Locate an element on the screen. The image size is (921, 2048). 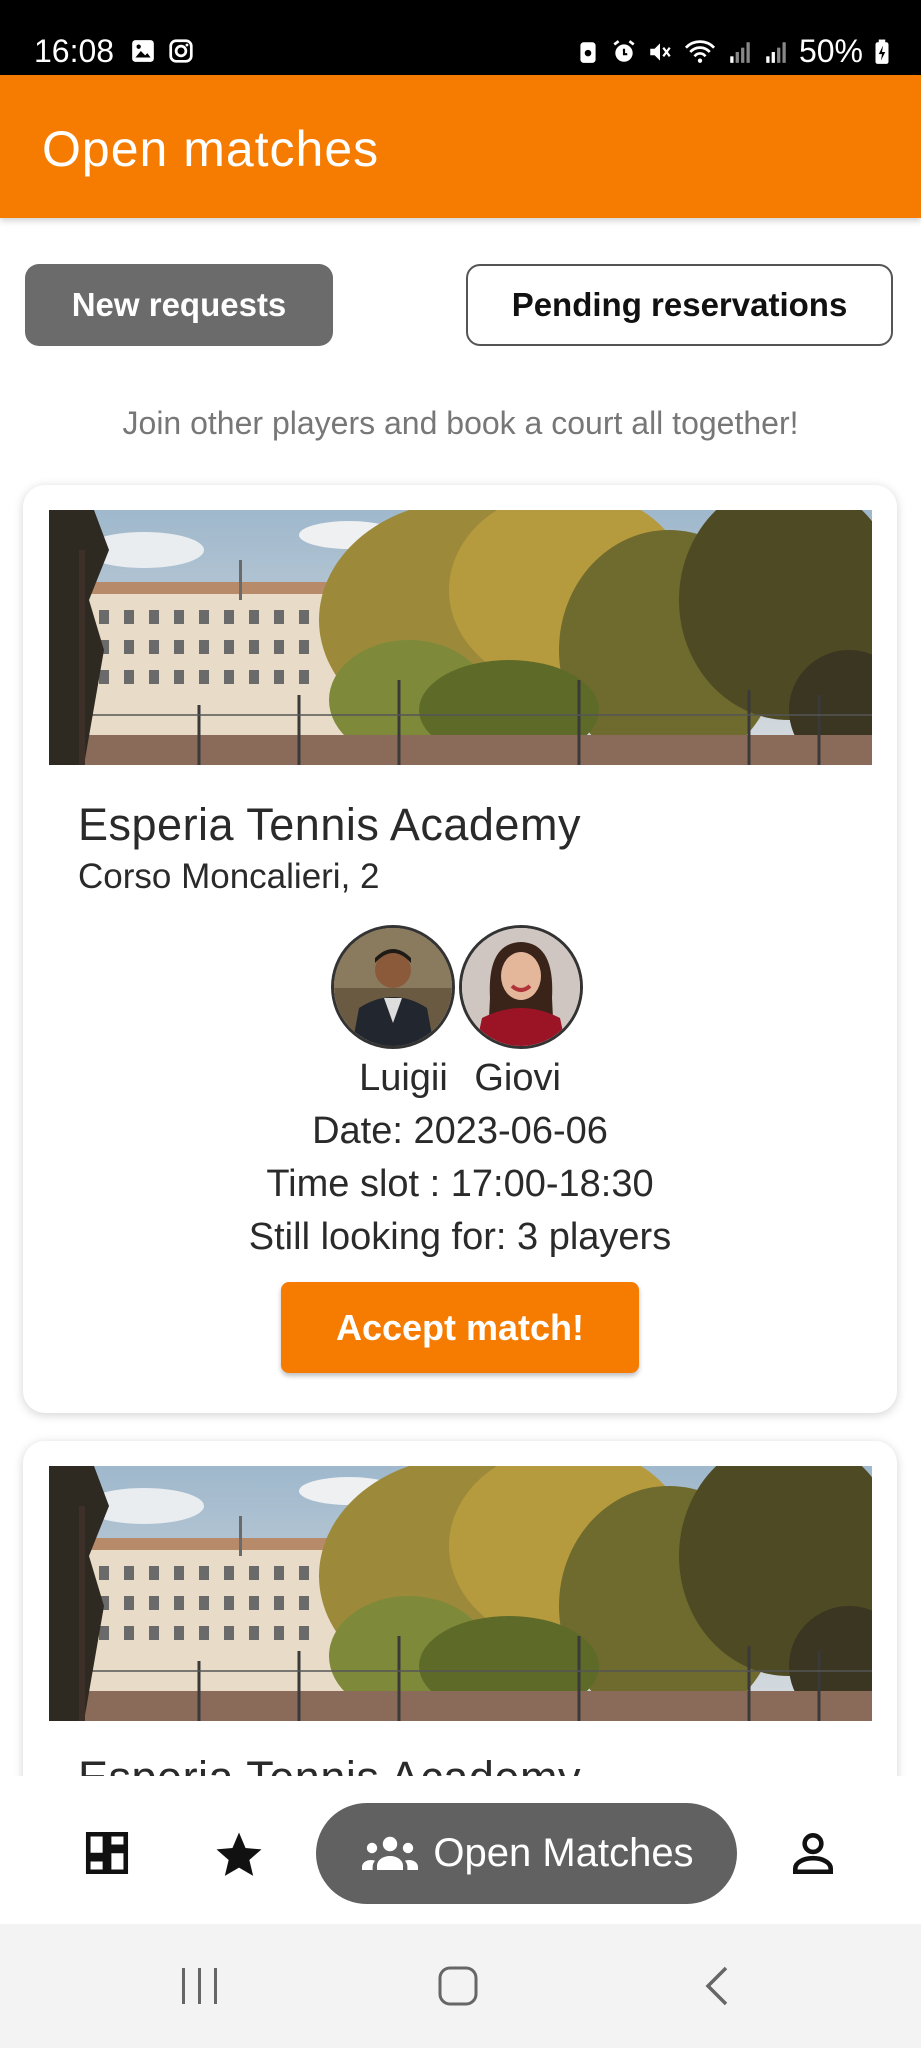
match-time-slot: Time slot : 17:00-18:30 is located at coordinates (460, 1184).